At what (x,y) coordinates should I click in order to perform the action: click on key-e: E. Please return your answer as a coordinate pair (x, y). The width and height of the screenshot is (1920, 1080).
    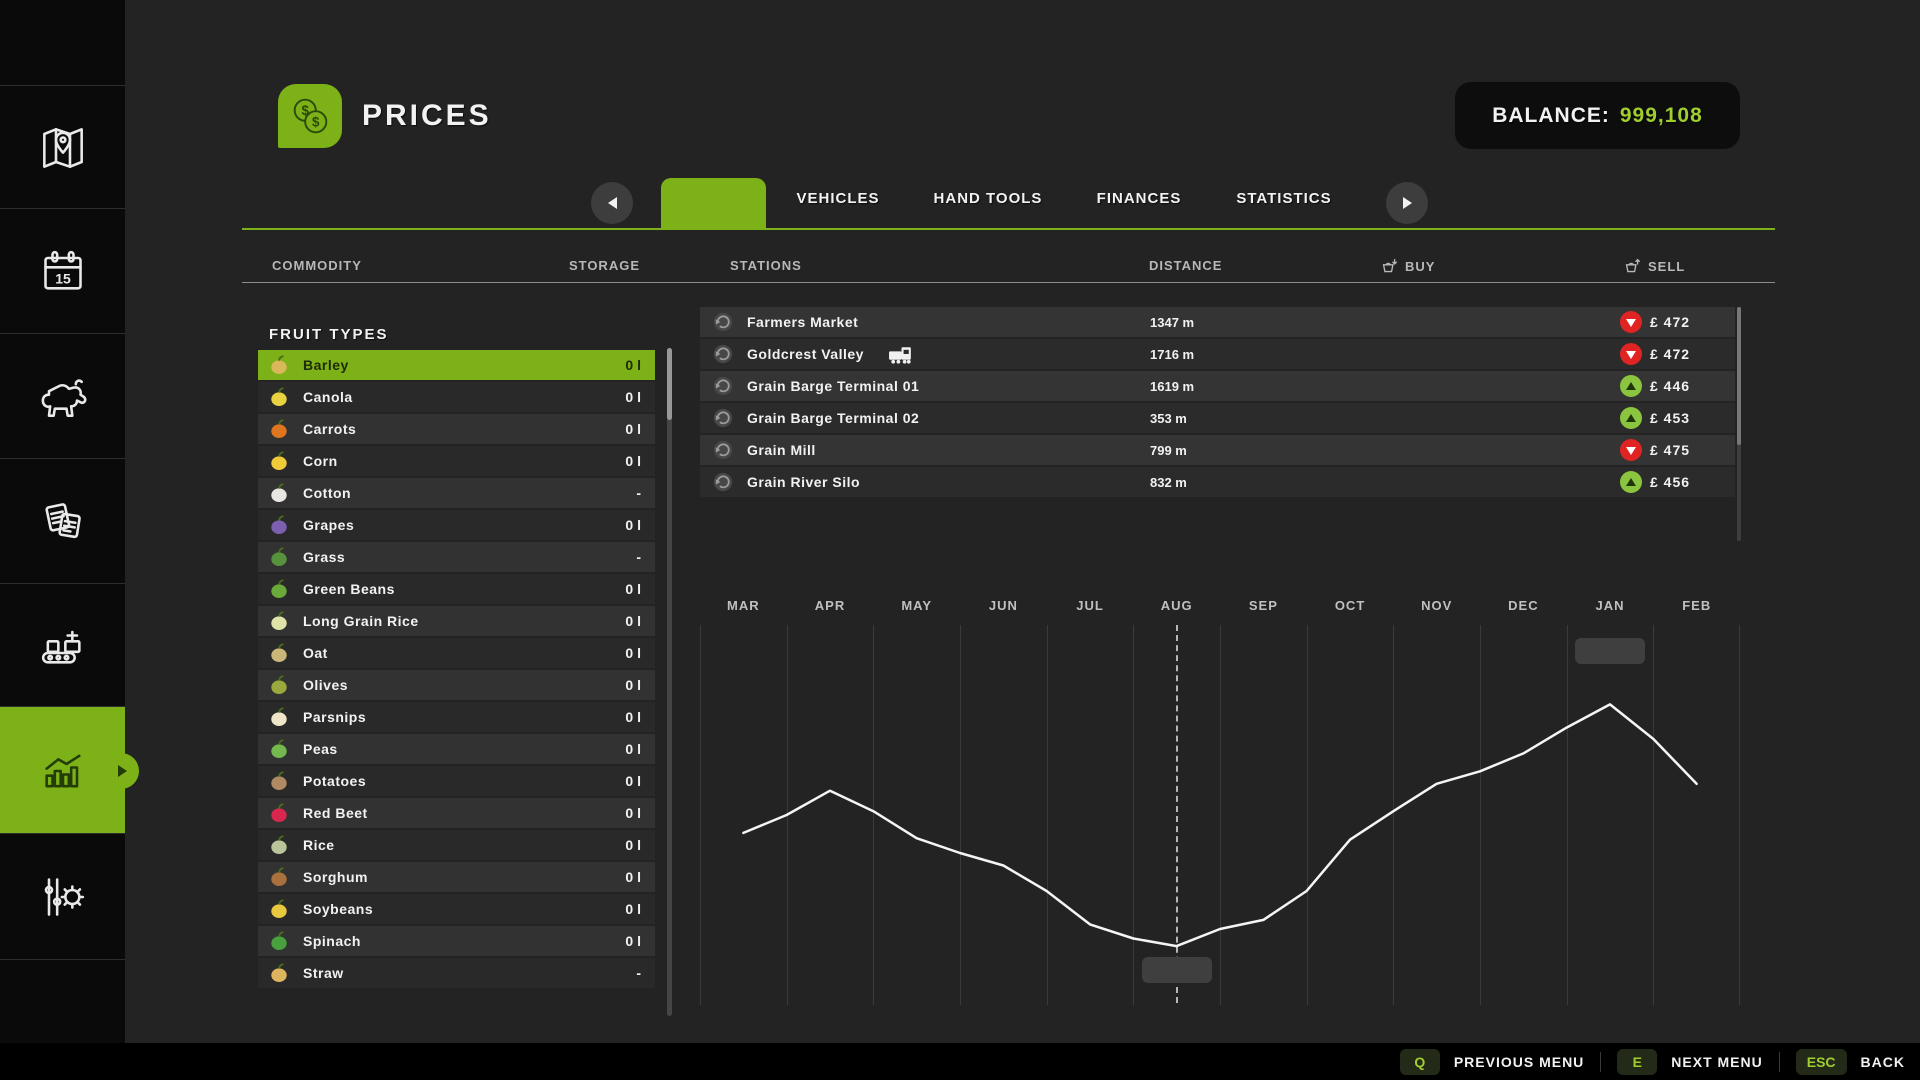
    Looking at the image, I should click on (1637, 1061).